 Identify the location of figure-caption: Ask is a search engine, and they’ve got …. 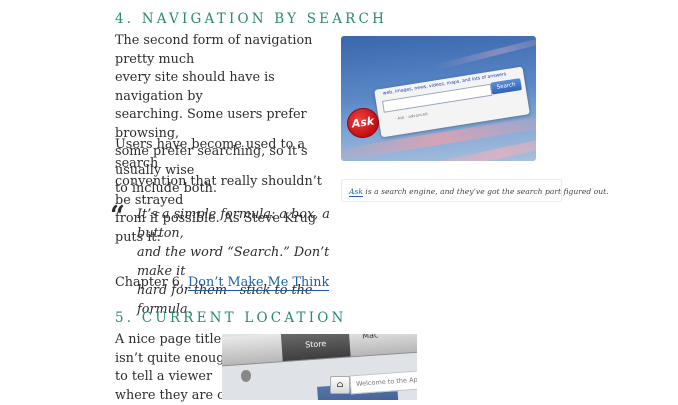
(451, 190).